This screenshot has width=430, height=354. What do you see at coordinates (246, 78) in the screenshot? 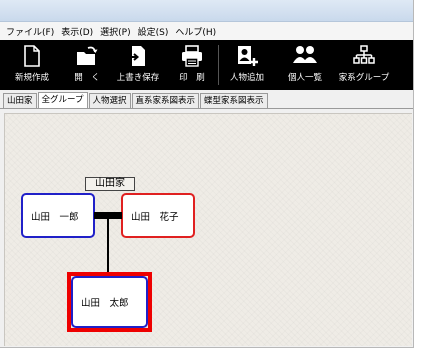
I see `add-person-label: 人物追加` at bounding box center [246, 78].